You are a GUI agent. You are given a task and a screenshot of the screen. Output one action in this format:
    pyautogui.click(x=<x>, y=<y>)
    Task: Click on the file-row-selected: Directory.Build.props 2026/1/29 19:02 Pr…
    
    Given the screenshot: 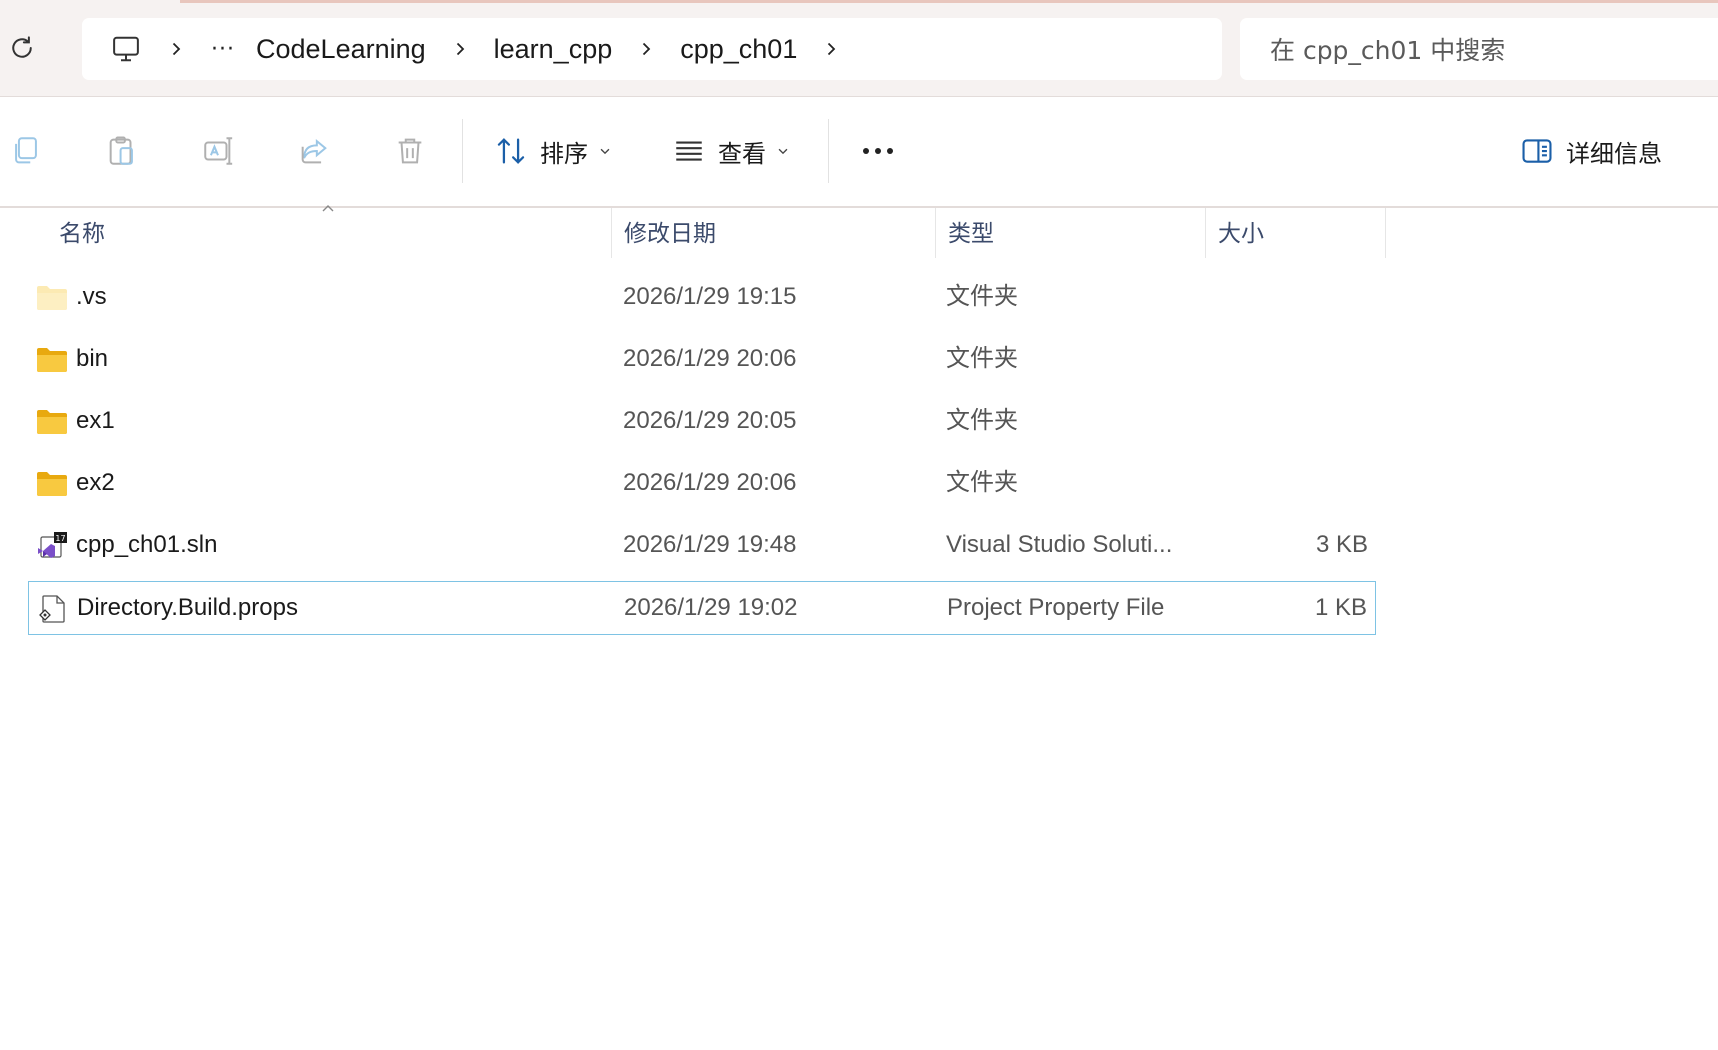 What is the action you would take?
    pyautogui.click(x=702, y=608)
    